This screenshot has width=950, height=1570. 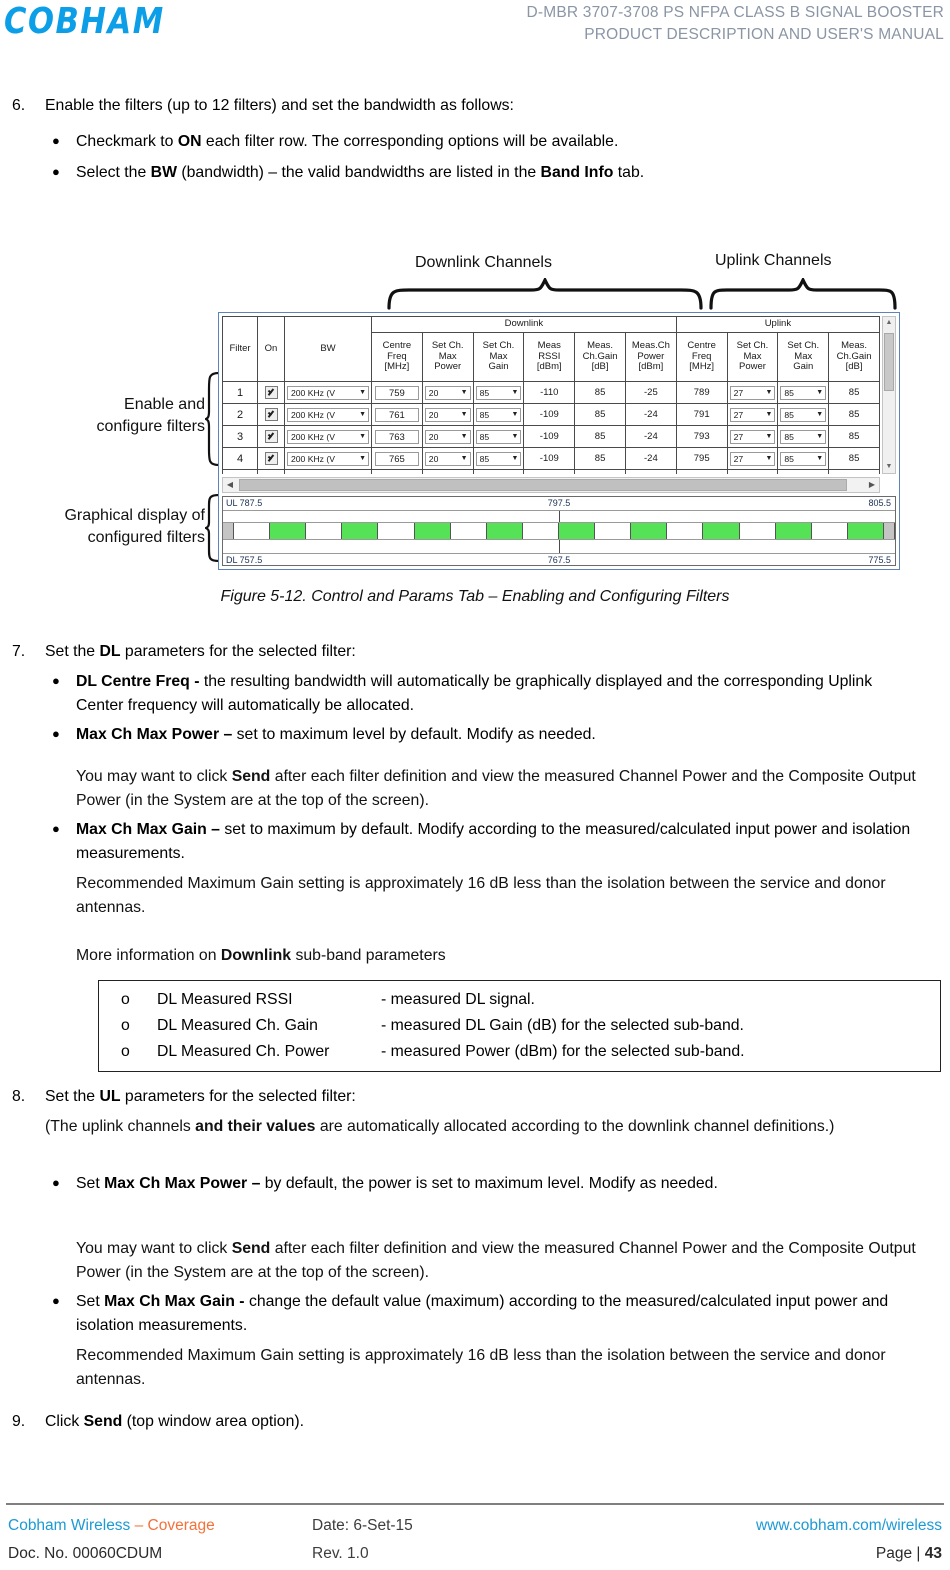 I want to click on cell-dl-centre-freq: 765, so click(x=397, y=458).